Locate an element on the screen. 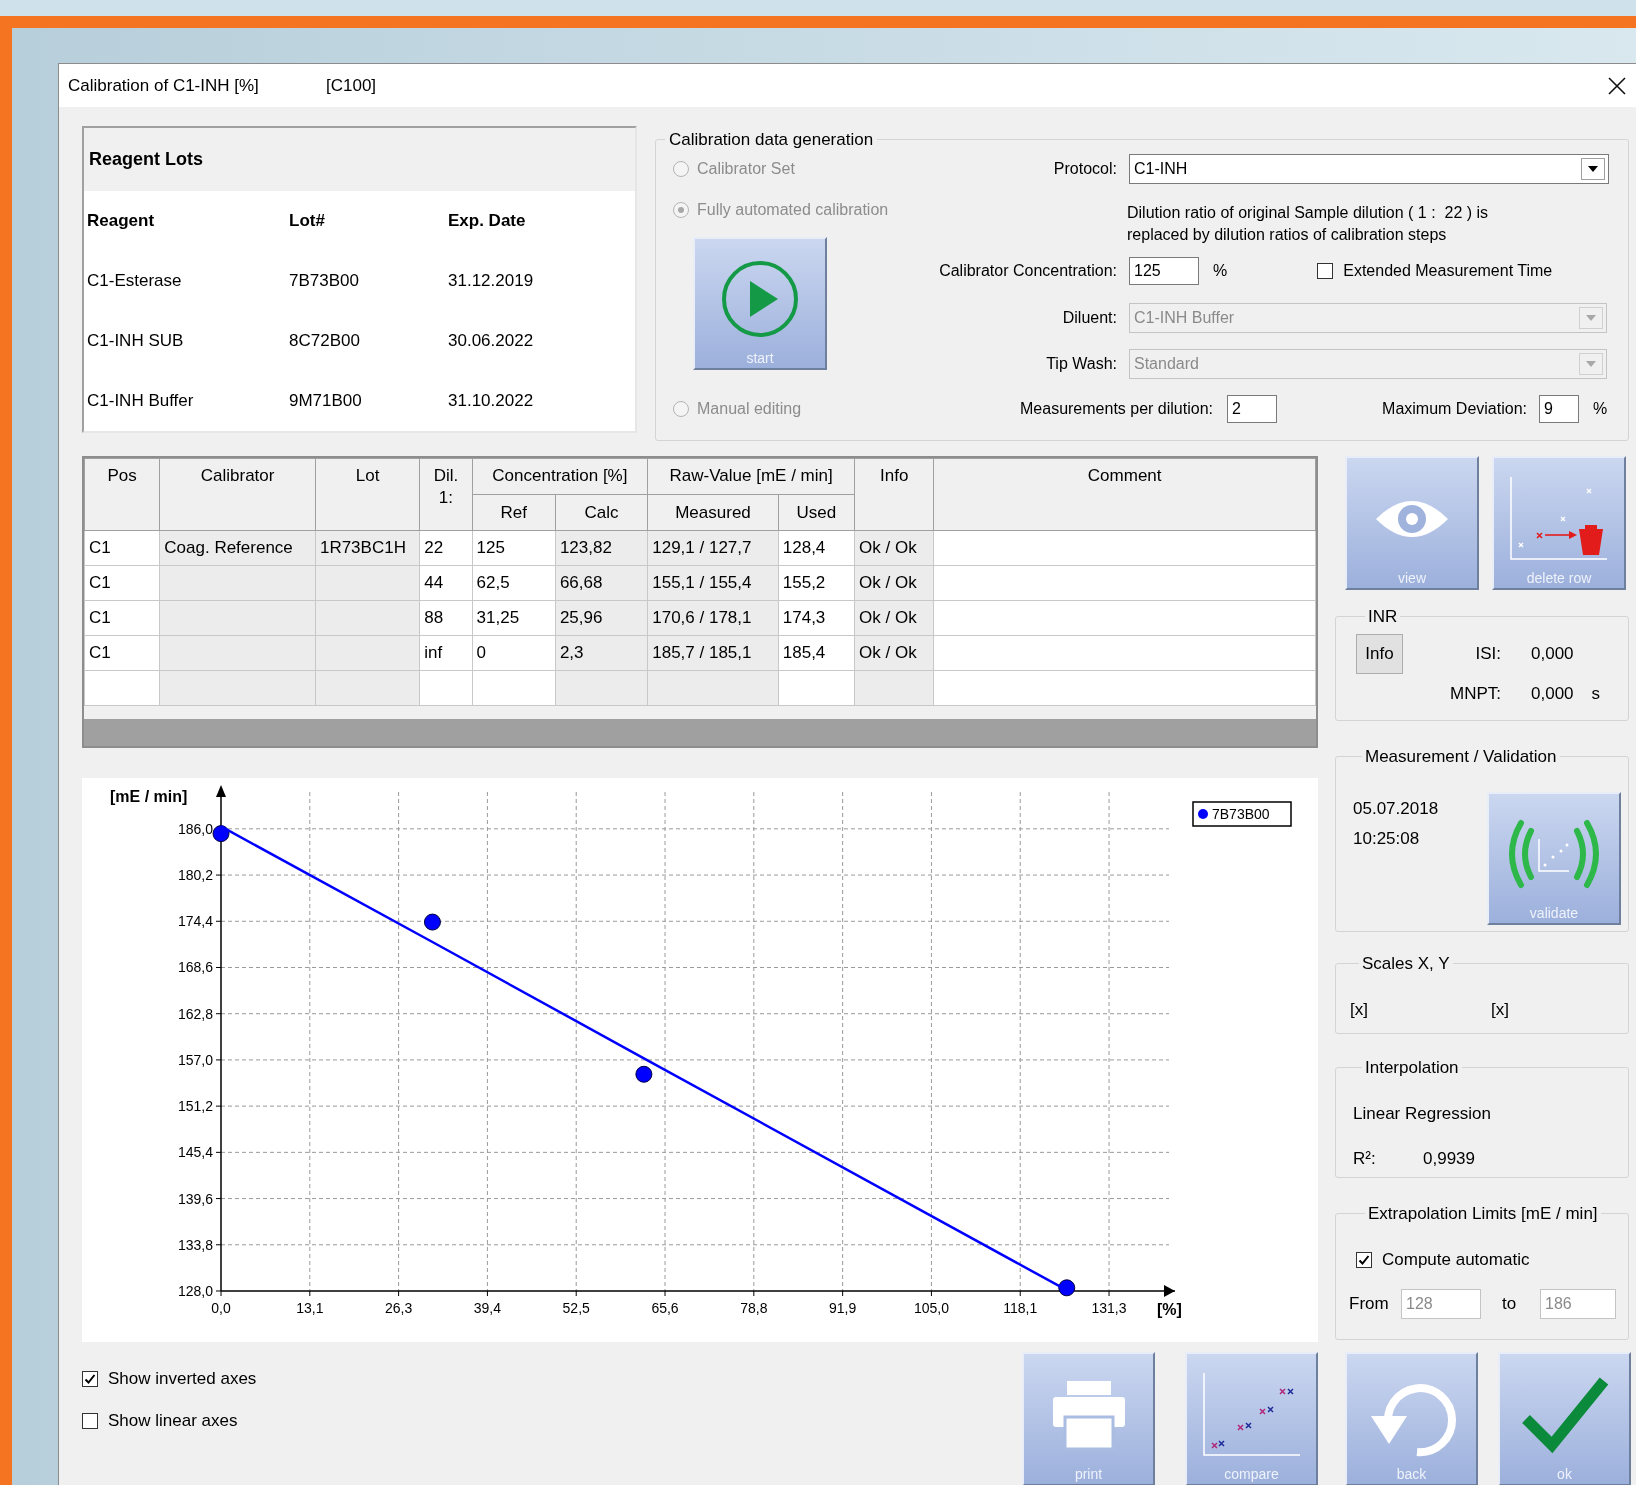  field-label: MNPT: is located at coordinates (1475, 693).